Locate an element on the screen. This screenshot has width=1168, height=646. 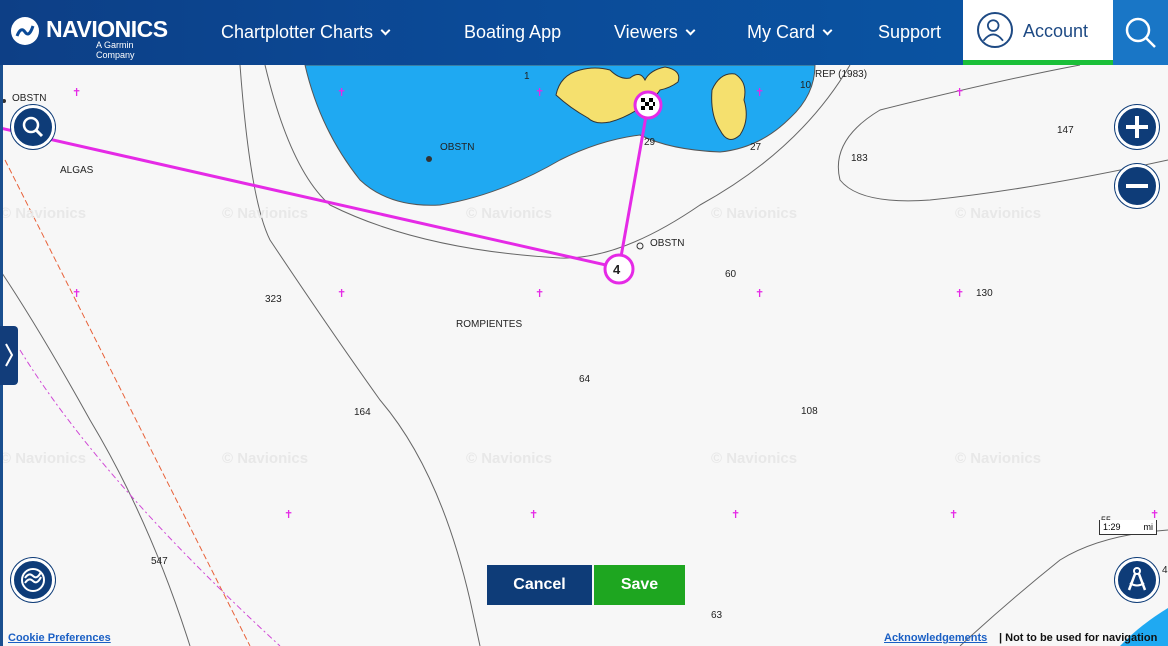
logo-subtitle: A Garmin Company is located at coordinates (115, 50).